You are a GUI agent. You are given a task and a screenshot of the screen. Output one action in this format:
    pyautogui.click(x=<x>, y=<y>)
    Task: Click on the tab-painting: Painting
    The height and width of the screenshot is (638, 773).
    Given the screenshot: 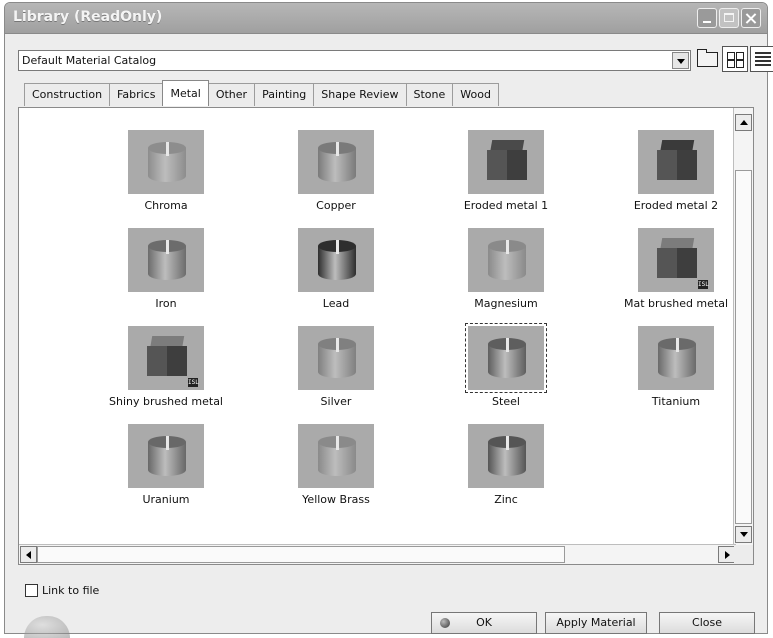 What is the action you would take?
    pyautogui.click(x=284, y=94)
    